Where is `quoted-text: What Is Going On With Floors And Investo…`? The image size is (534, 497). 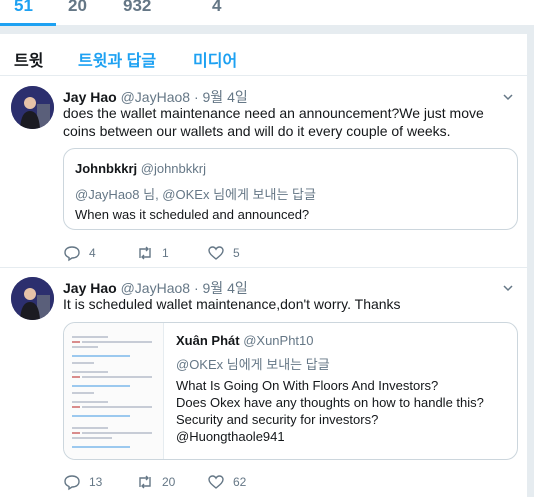 quoted-text: What Is Going On With Floors And Investo… is located at coordinates (343, 411).